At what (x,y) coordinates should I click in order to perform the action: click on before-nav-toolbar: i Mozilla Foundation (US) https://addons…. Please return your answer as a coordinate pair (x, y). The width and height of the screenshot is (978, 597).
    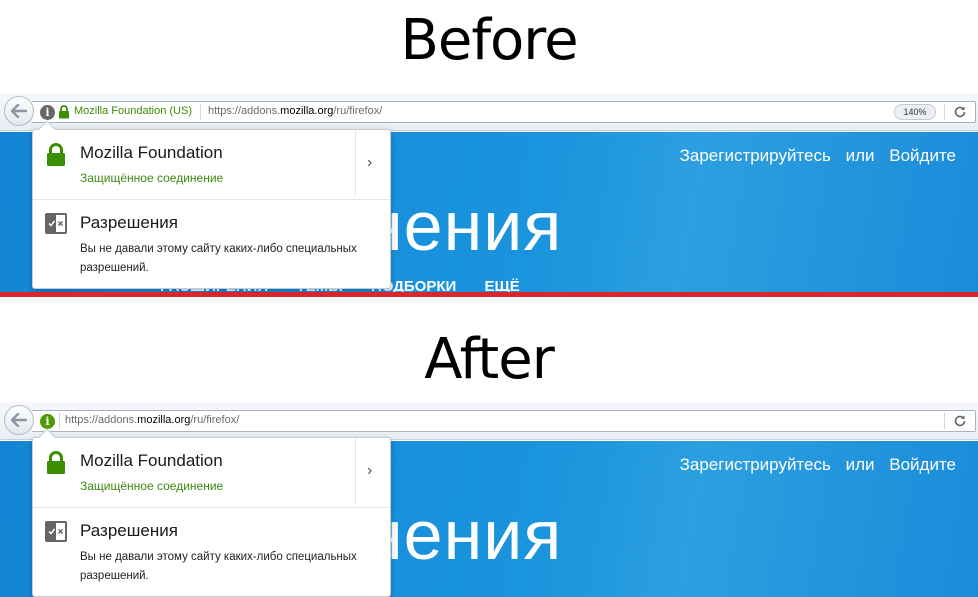
    Looking at the image, I should click on (489, 112).